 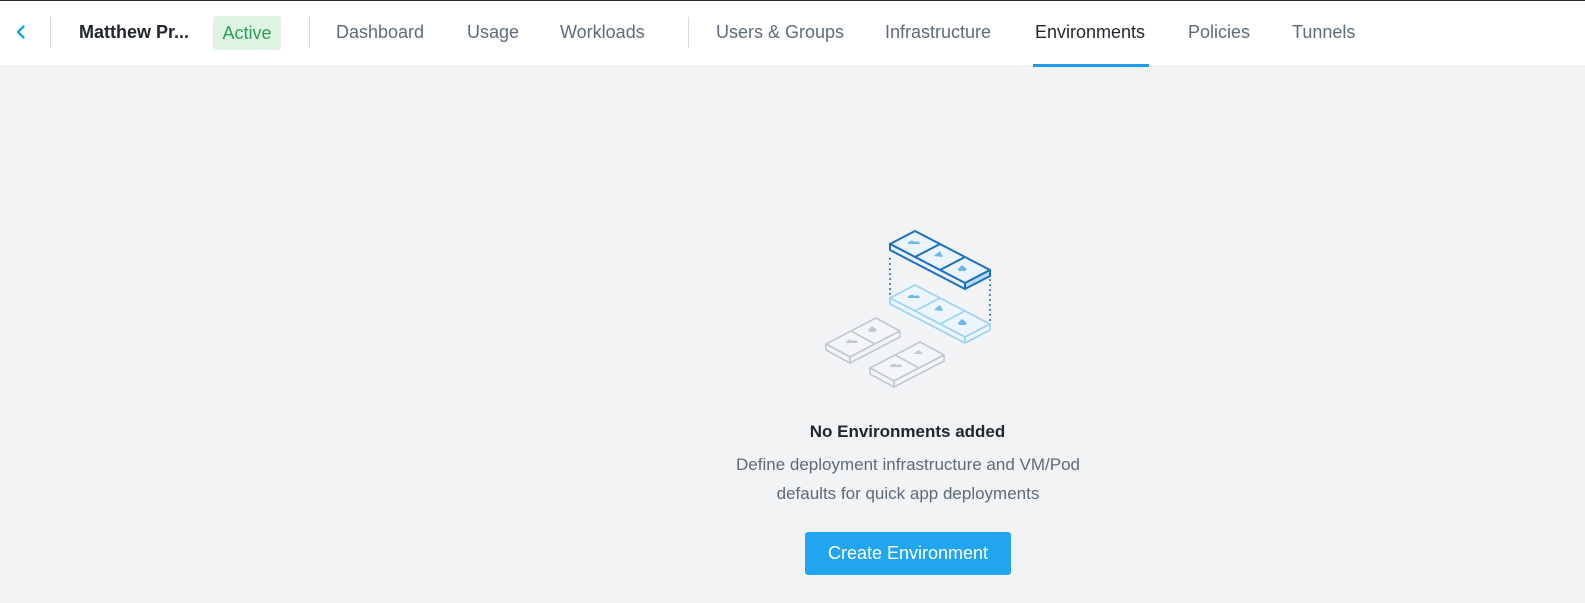 What do you see at coordinates (1323, 32) in the screenshot?
I see `tab-tunnels: Tunnels` at bounding box center [1323, 32].